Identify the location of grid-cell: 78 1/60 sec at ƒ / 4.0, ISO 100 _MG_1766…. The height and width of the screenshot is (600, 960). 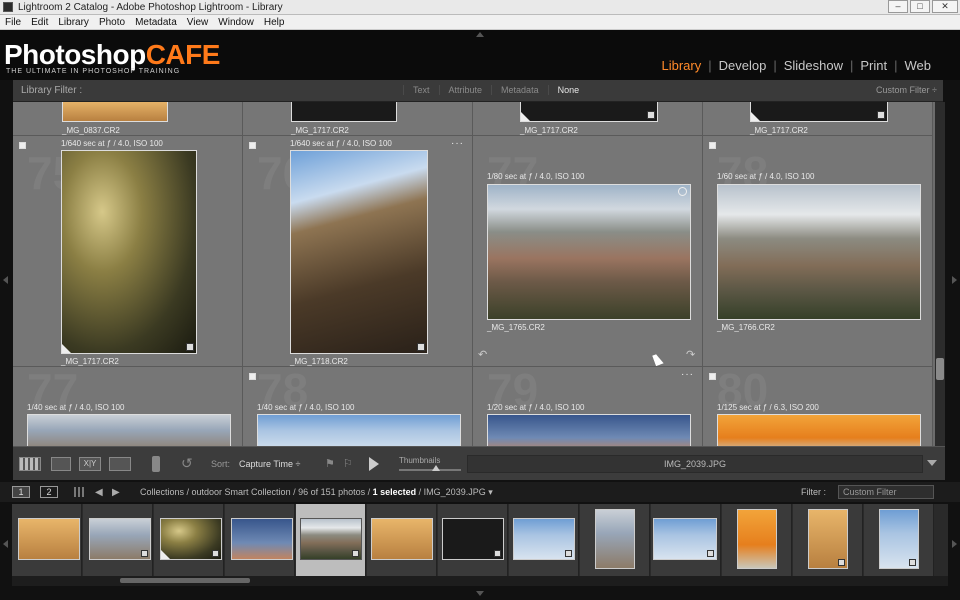
(818, 251).